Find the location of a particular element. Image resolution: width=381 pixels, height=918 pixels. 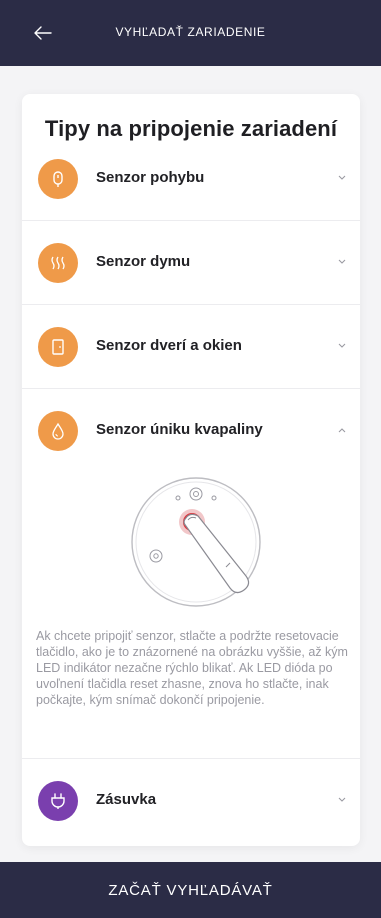

accordion-item-leak-sensor: Senzor úniku kvapaliny is located at coordinates (191, 431).